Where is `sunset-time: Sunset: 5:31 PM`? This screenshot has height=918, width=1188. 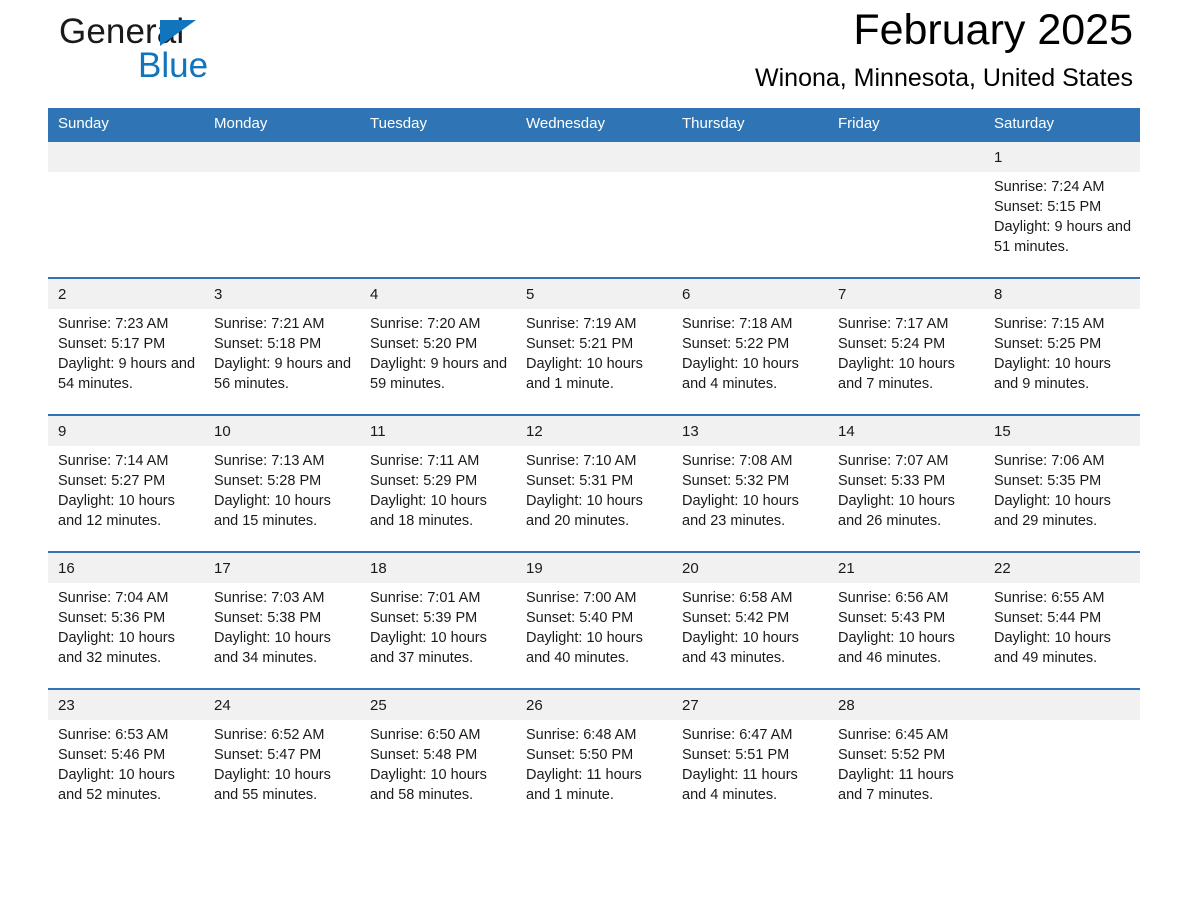
sunset-time: Sunset: 5:31 PM is located at coordinates (580, 481).